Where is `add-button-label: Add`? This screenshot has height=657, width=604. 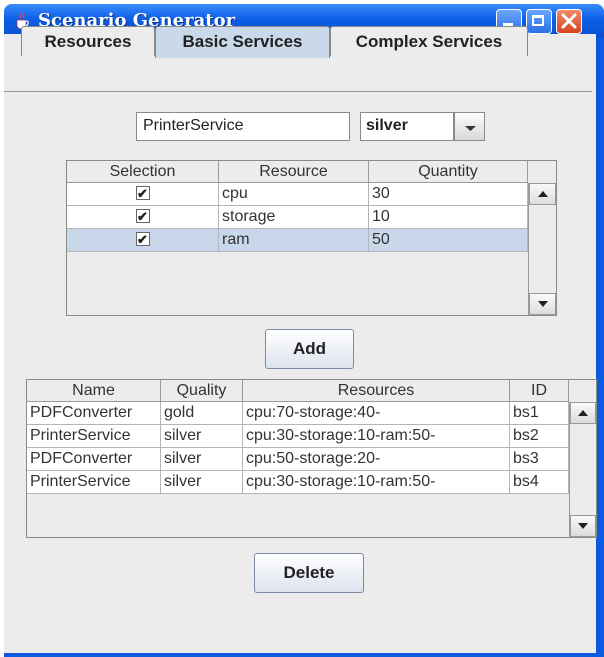 add-button-label: Add is located at coordinates (309, 348).